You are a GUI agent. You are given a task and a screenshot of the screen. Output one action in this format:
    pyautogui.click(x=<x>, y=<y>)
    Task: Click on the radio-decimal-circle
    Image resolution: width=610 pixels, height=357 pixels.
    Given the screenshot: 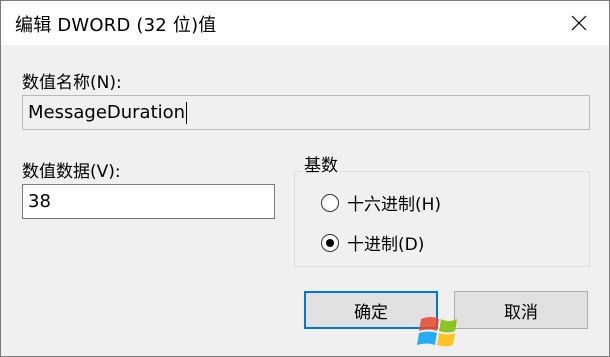 What is the action you would take?
    pyautogui.click(x=330, y=242)
    